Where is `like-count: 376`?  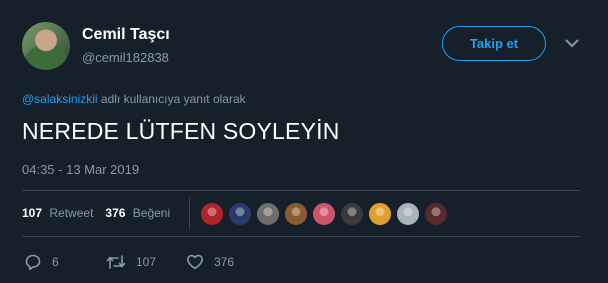
like-count: 376 is located at coordinates (115, 213).